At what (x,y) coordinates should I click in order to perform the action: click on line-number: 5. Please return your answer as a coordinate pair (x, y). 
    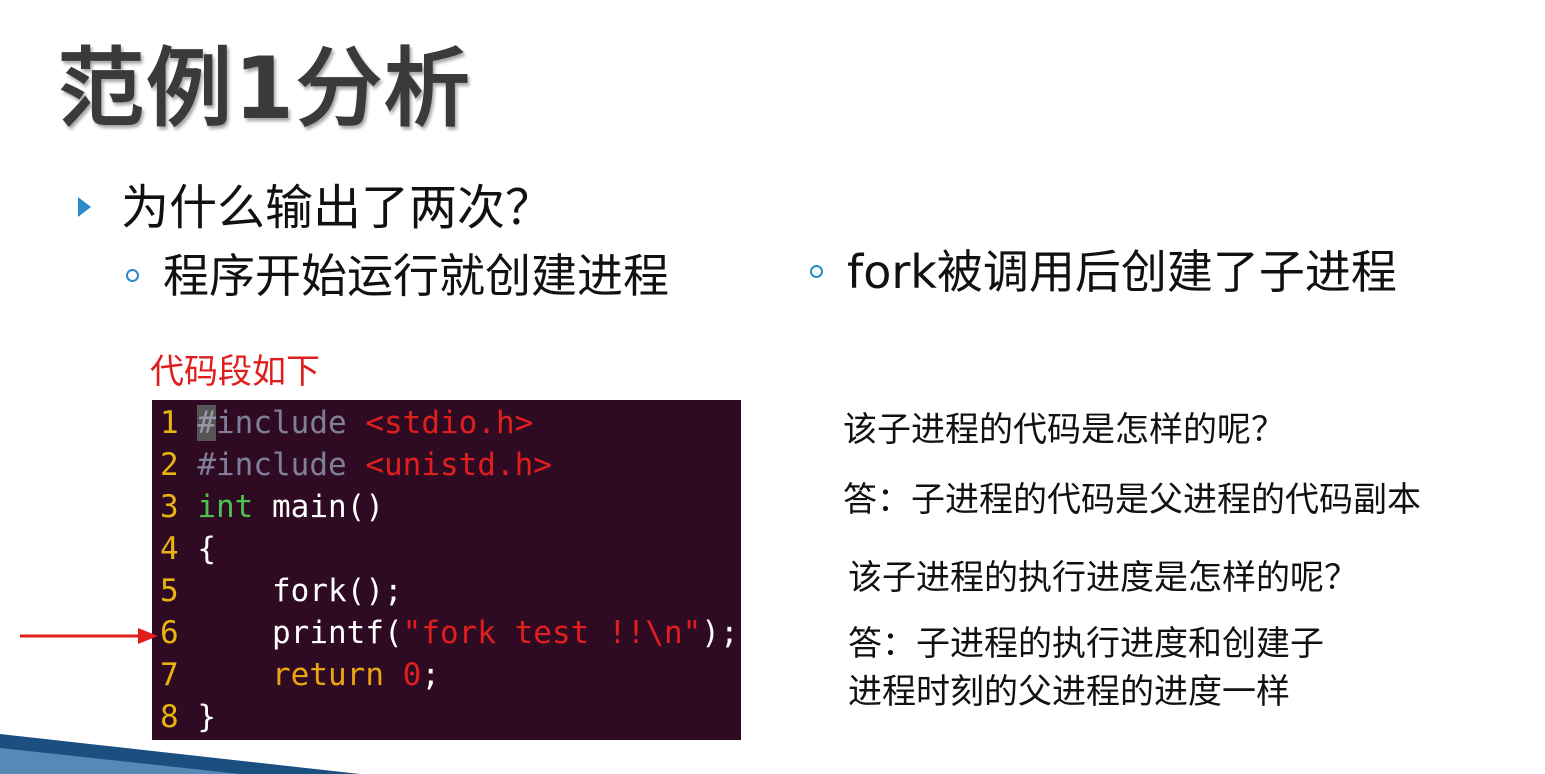
    Looking at the image, I should click on (169, 591).